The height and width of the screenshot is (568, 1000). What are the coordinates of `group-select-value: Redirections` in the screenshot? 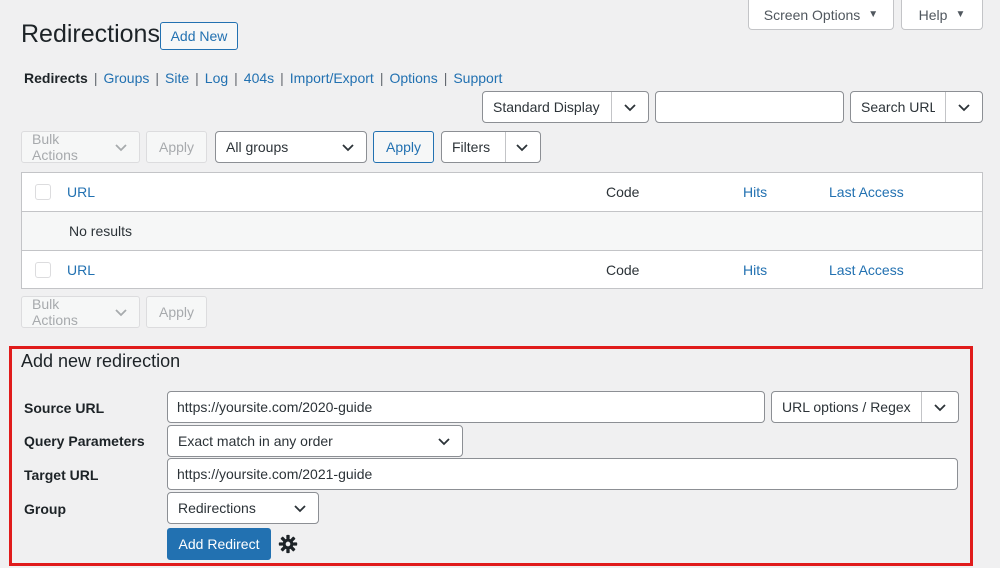 It's located at (217, 508).